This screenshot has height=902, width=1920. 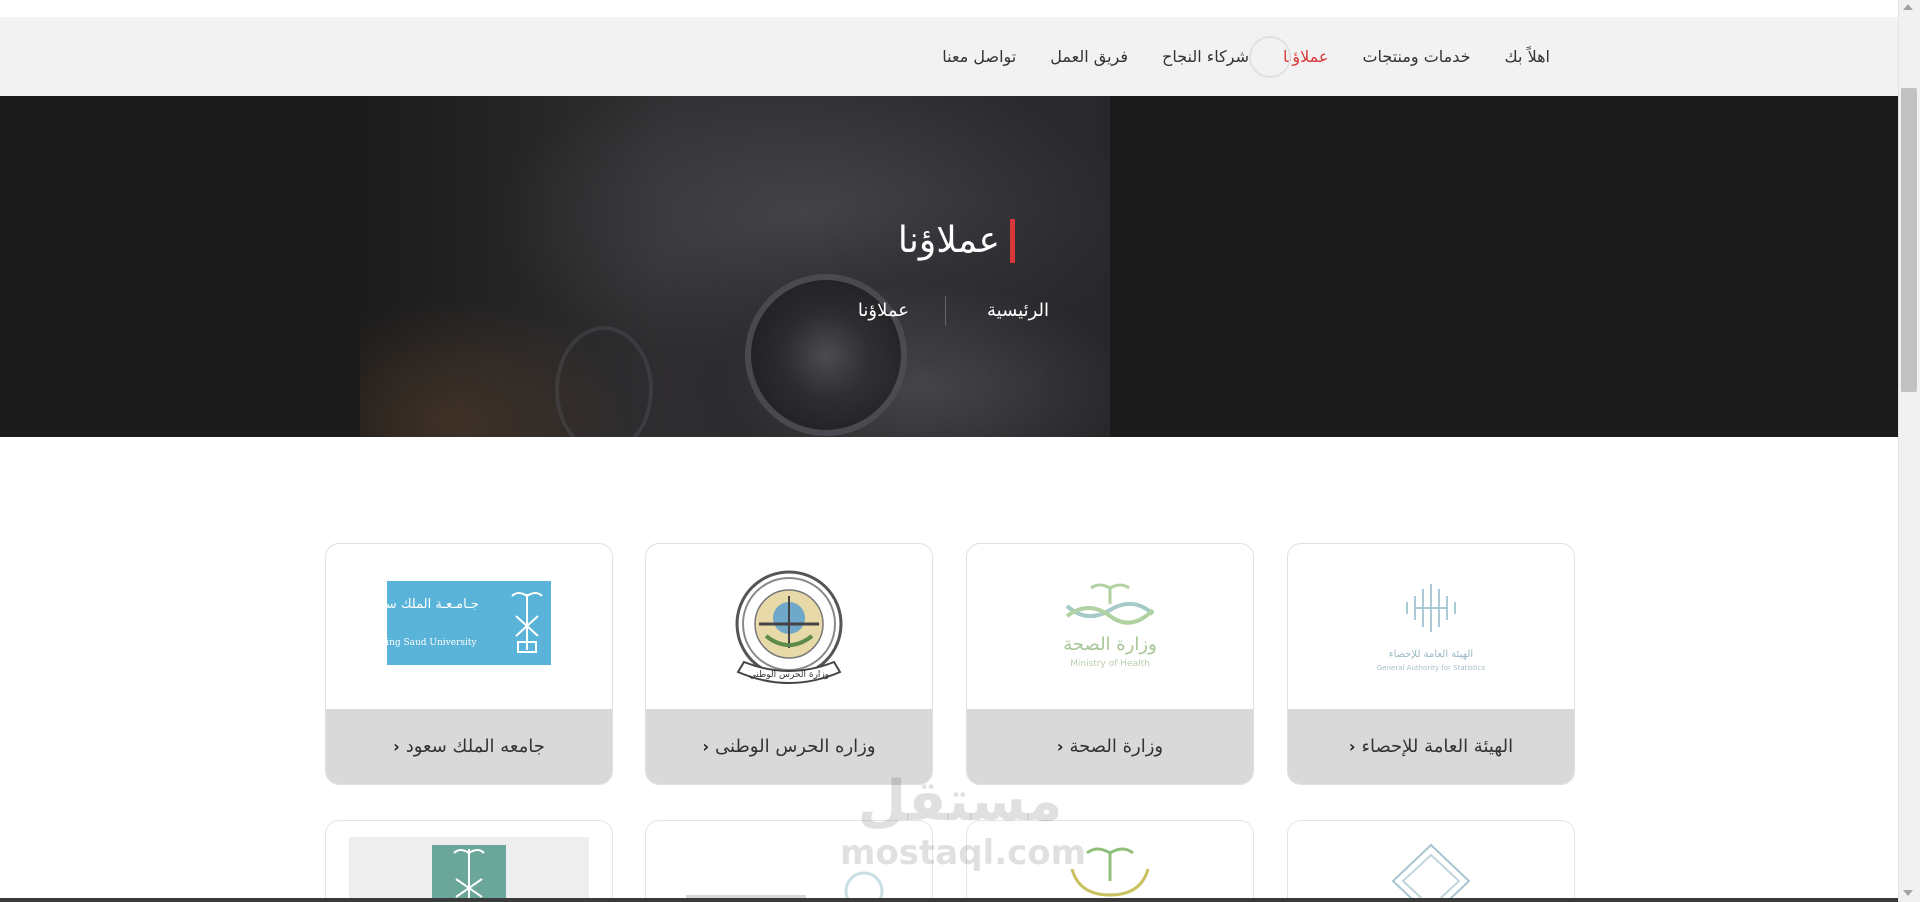 What do you see at coordinates (1437, 746) in the screenshot?
I see `client-name: الهيئة العامة للإحصاء` at bounding box center [1437, 746].